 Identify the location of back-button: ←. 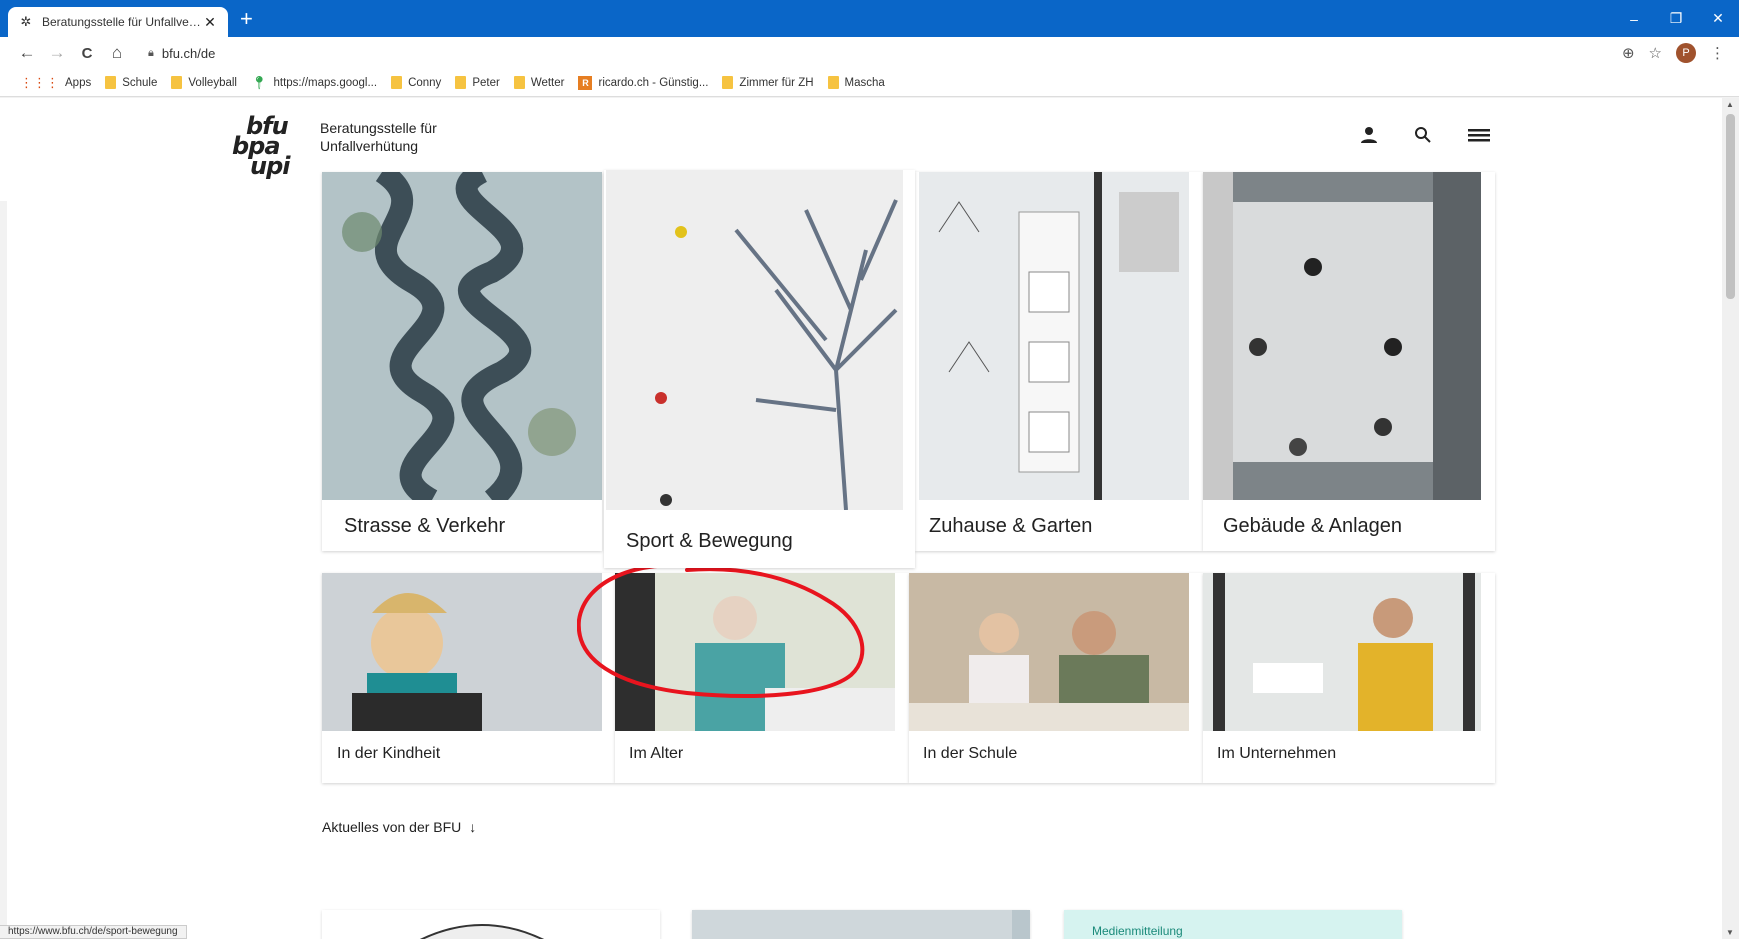
(27, 53).